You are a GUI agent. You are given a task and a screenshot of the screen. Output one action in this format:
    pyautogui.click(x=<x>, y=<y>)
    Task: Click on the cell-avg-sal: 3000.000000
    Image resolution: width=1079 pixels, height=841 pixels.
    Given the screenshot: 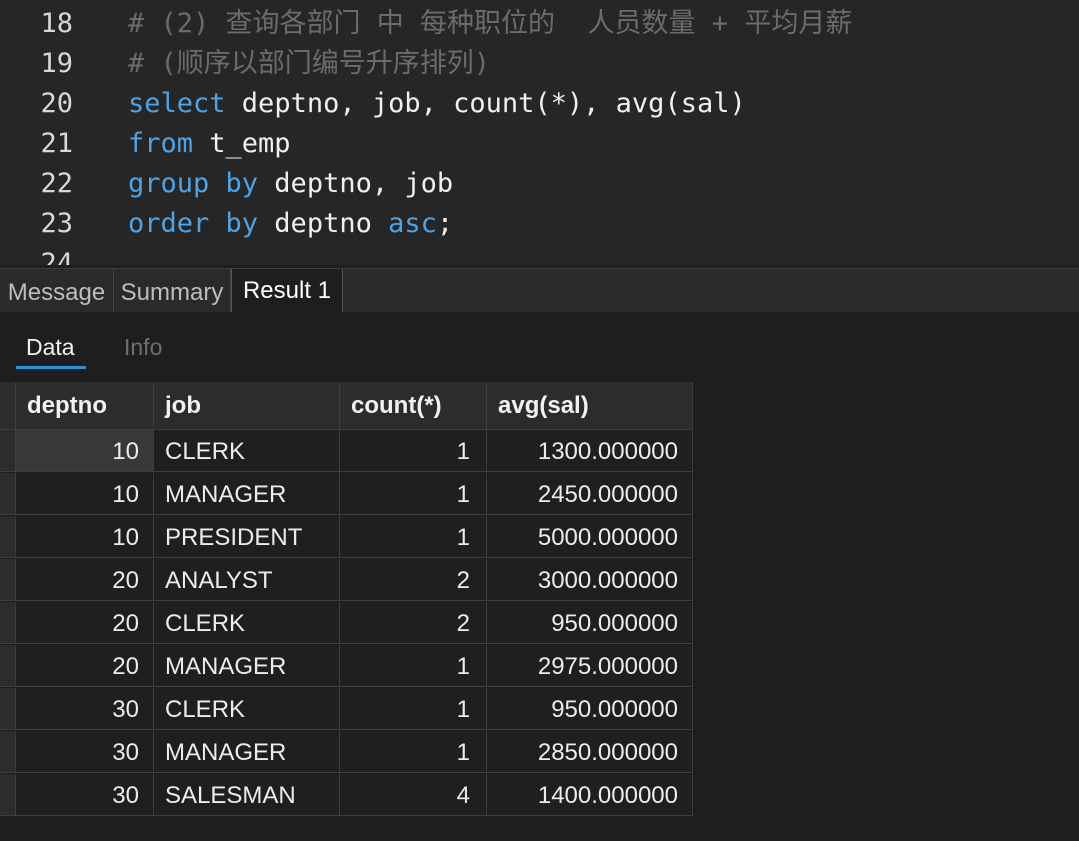 What is the action you would take?
    pyautogui.click(x=590, y=580)
    